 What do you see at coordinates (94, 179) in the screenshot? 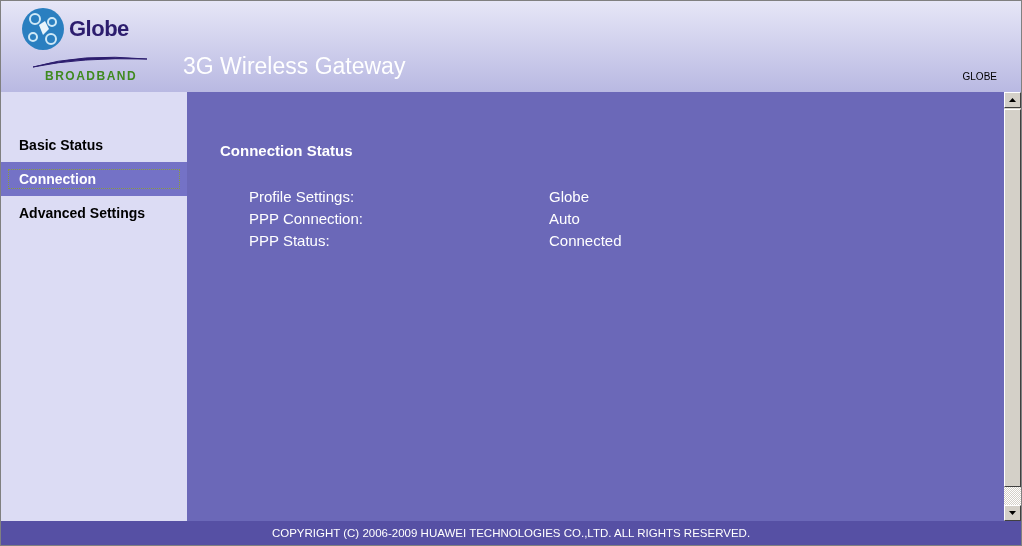
I see `sidebar-item: Connection` at bounding box center [94, 179].